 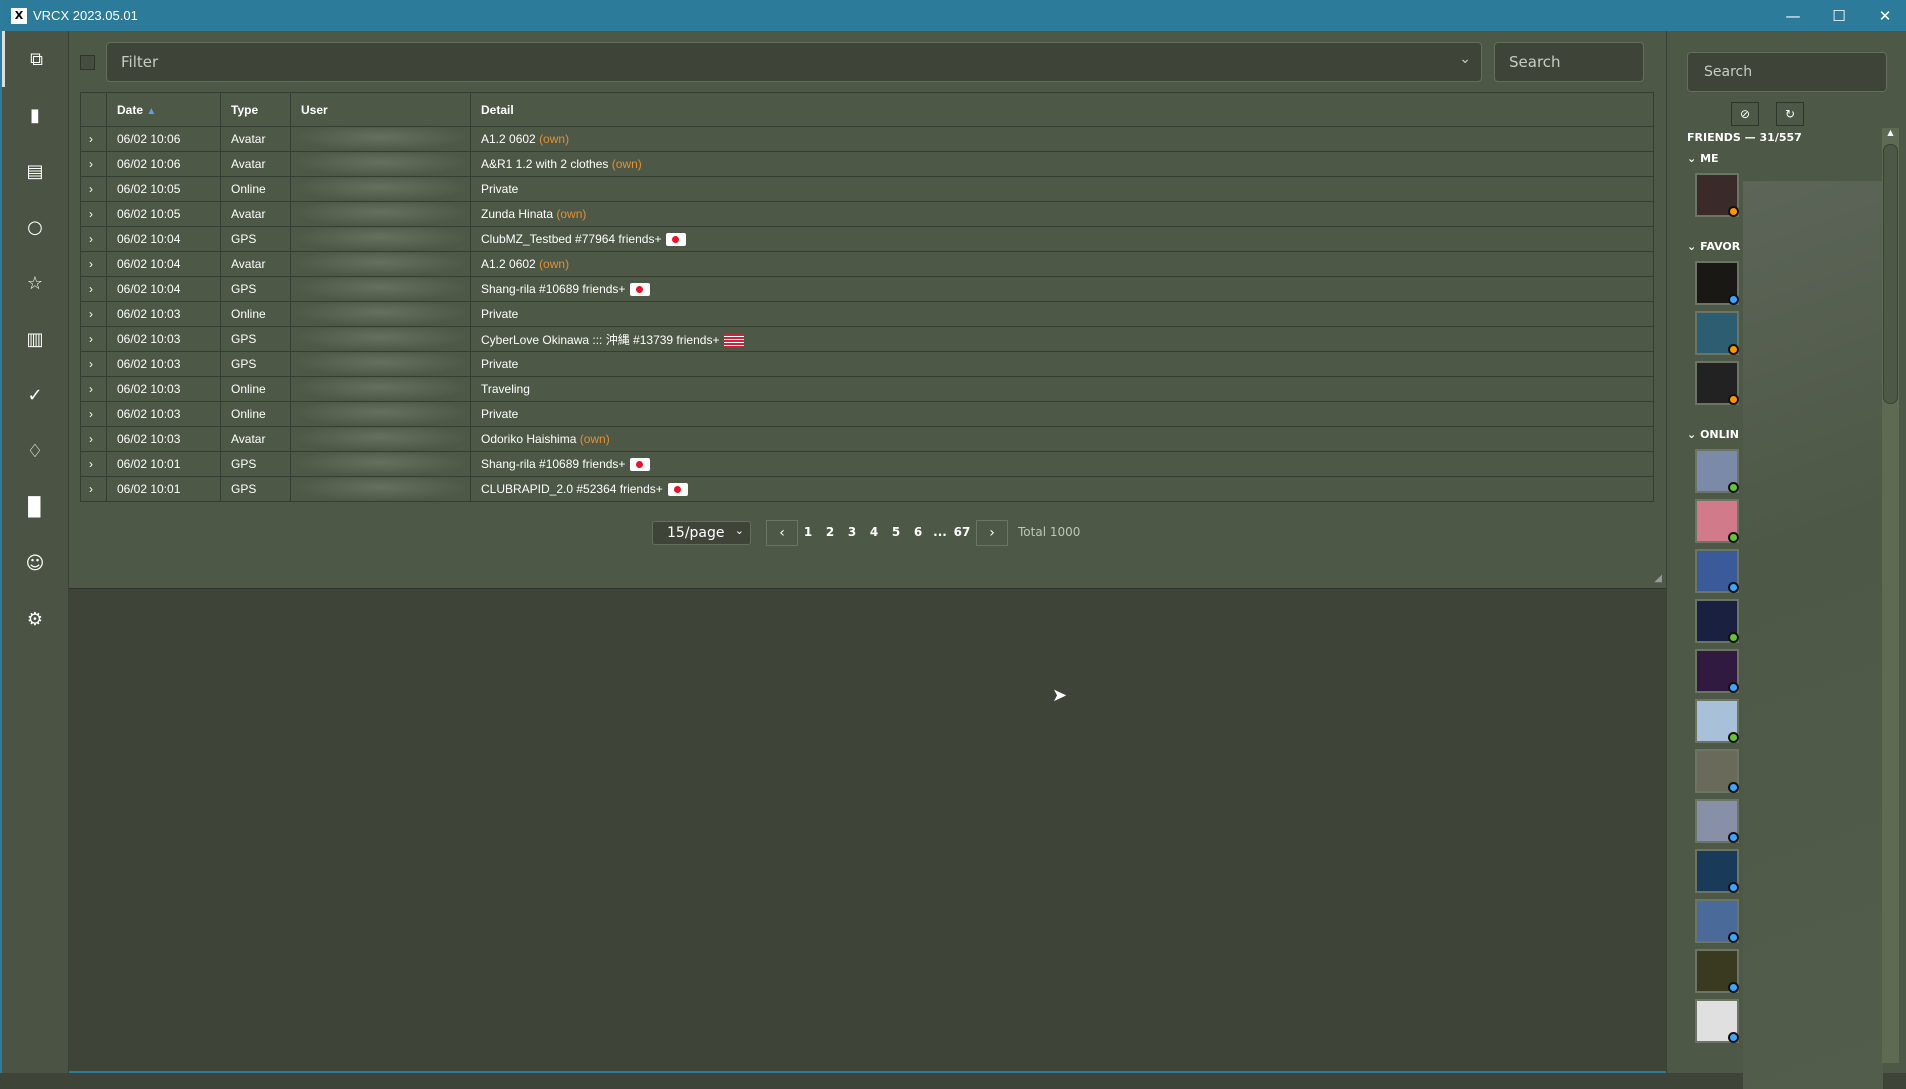 What do you see at coordinates (35, 171) in the screenshot?
I see `nav-log: ▤` at bounding box center [35, 171].